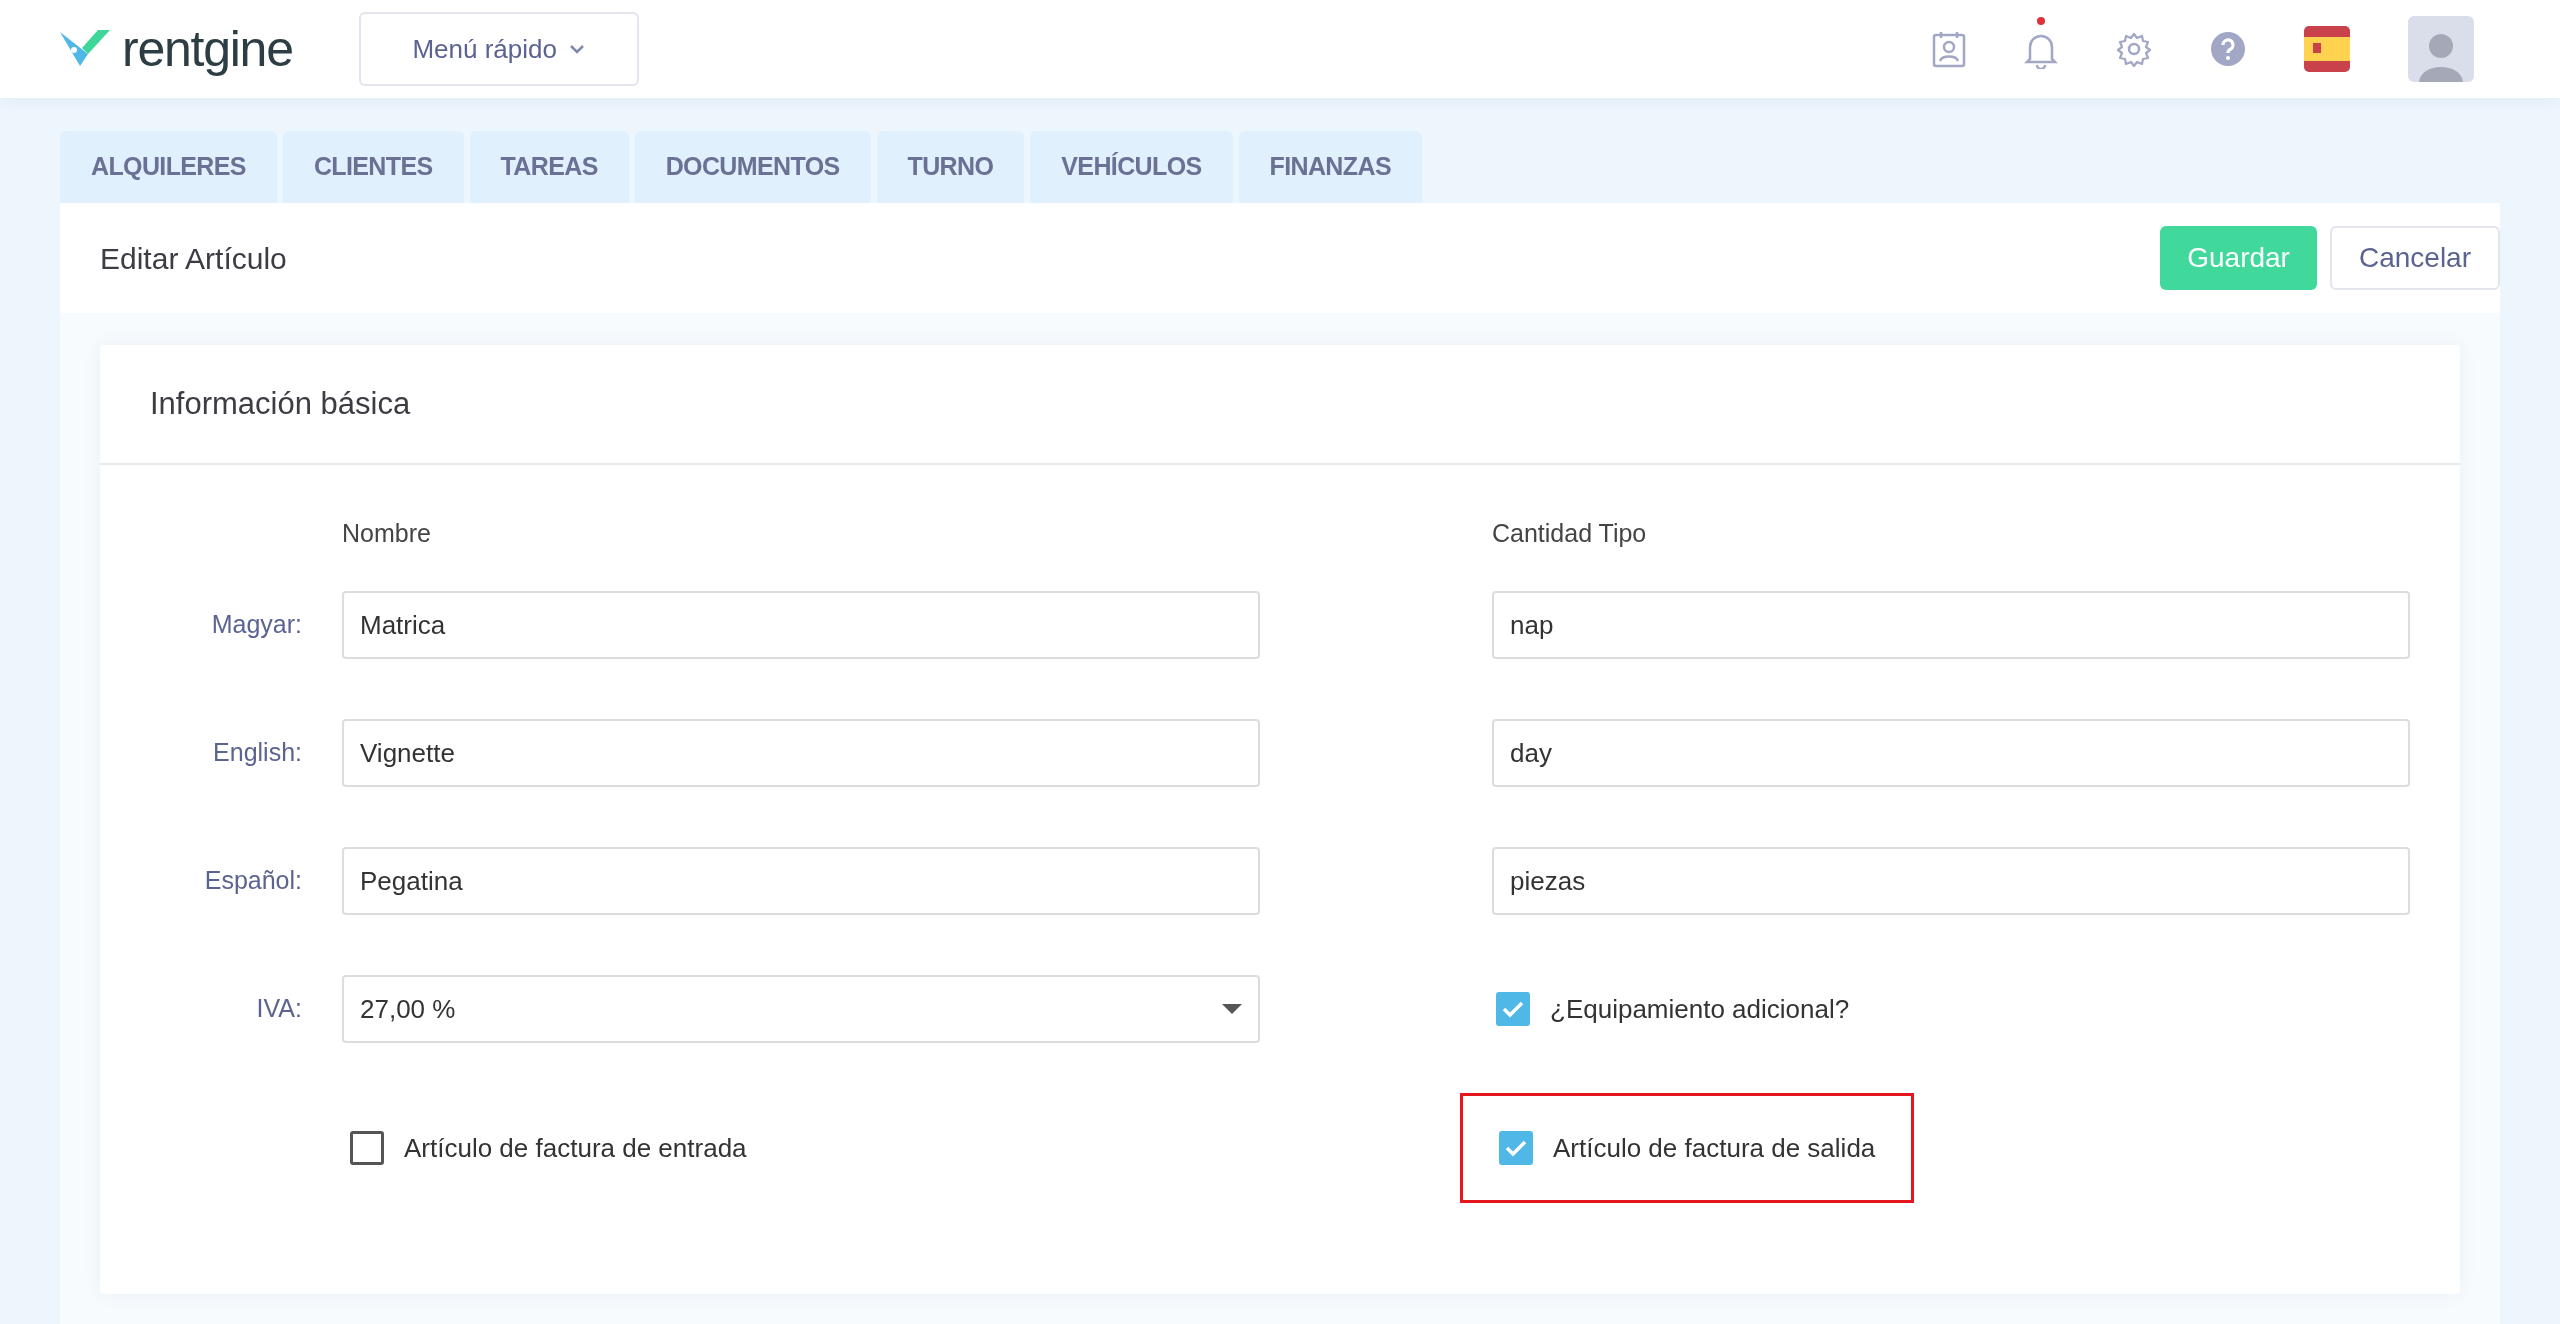 The height and width of the screenshot is (1324, 2560). I want to click on language-label: English:, so click(257, 753).